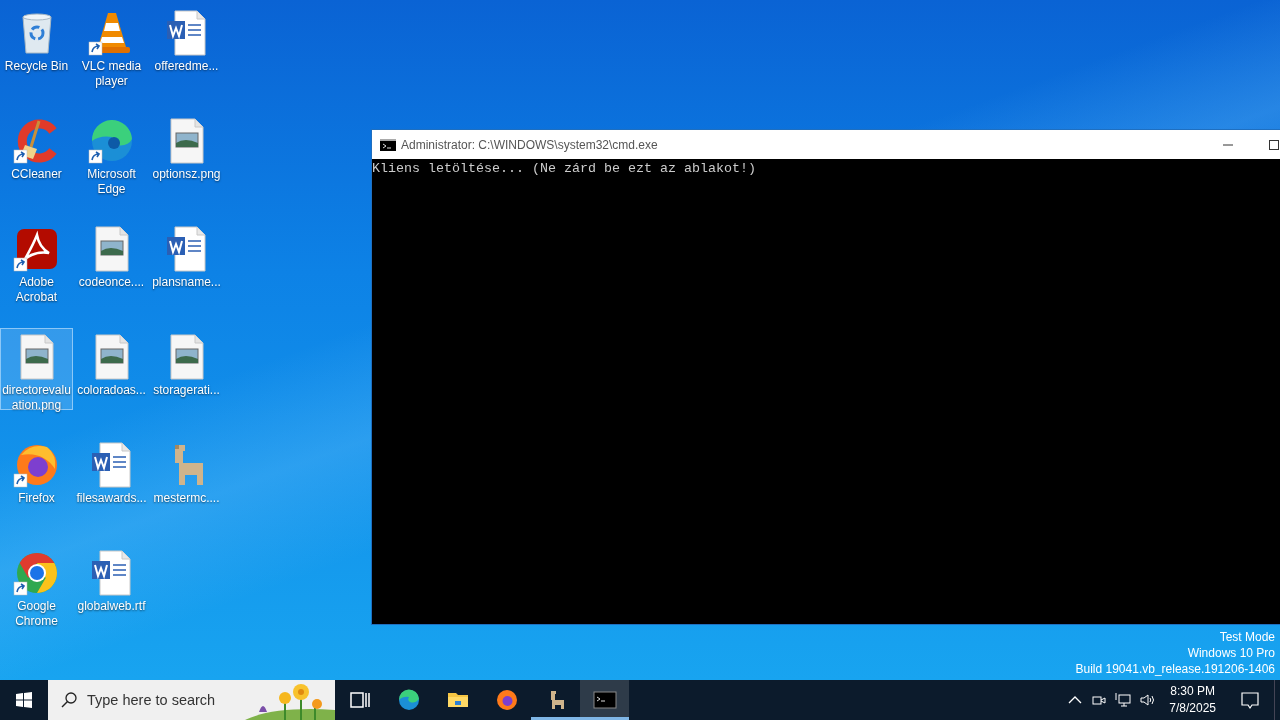 The height and width of the screenshot is (720, 1280). Describe the element at coordinates (564, 169) in the screenshot. I see `console-output: Kliens letöltése... (Ne zárd be ezt az ablakot!)` at that location.